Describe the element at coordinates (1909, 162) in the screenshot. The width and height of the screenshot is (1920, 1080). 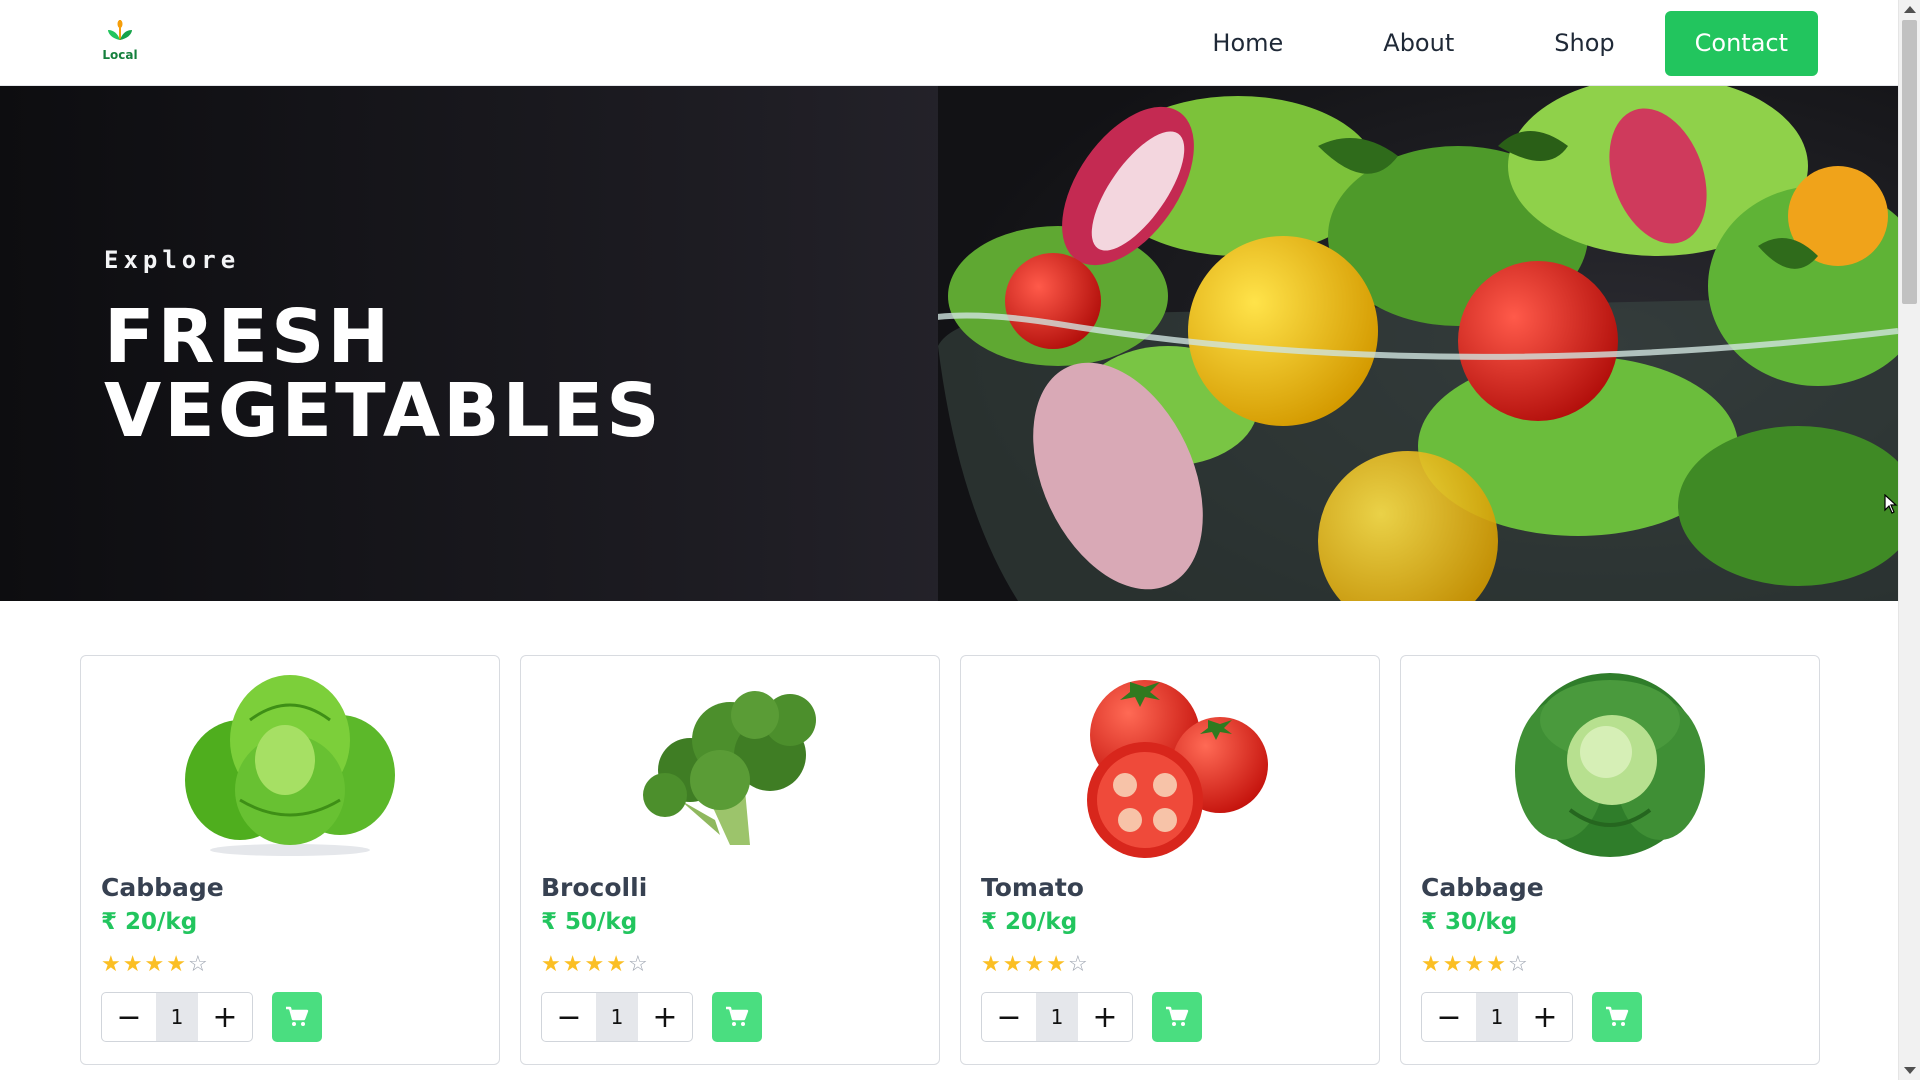
I see `scrollbar-thumb` at that location.